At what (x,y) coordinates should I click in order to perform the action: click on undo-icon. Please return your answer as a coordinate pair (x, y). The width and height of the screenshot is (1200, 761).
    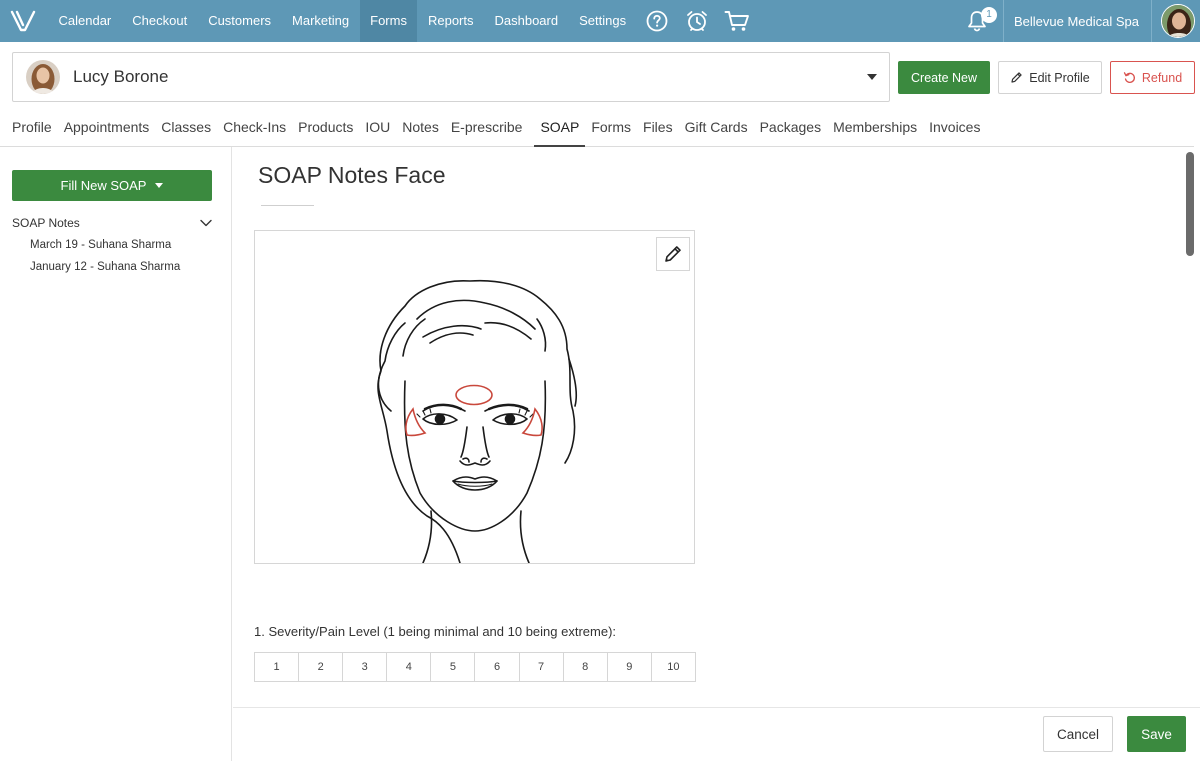
    Looking at the image, I should click on (1129, 77).